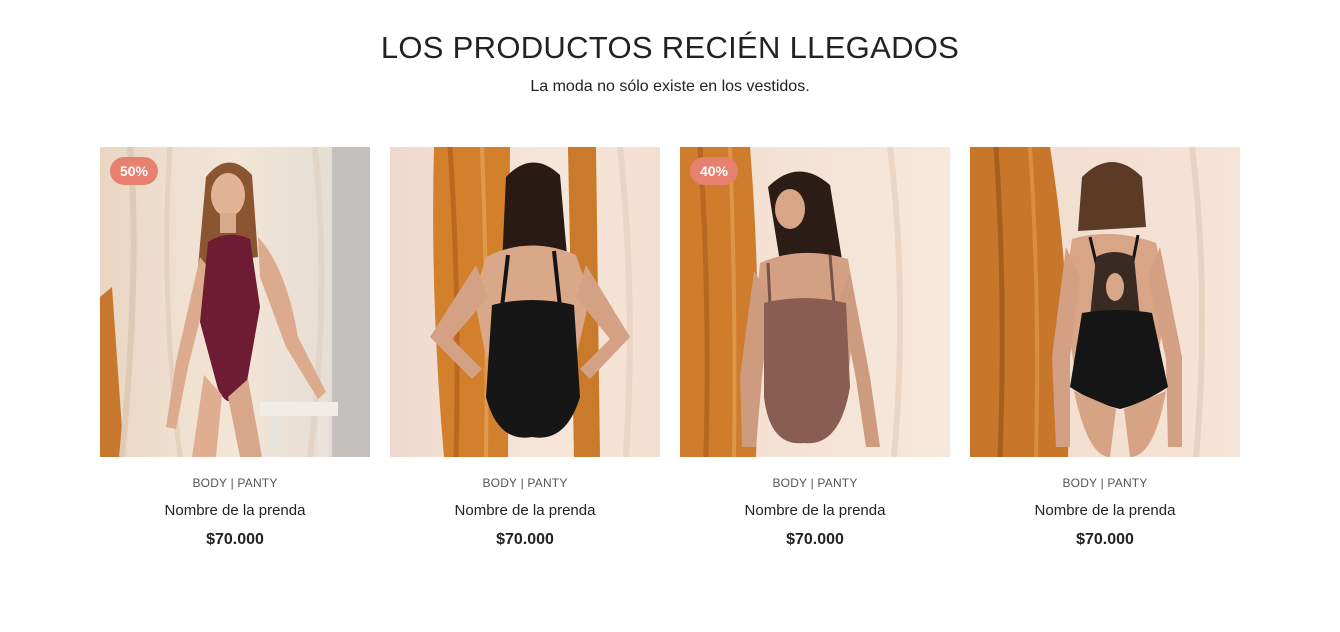  What do you see at coordinates (670, 86) in the screenshot?
I see `section-subtitle: La moda no sólo existe en los vestidos.` at bounding box center [670, 86].